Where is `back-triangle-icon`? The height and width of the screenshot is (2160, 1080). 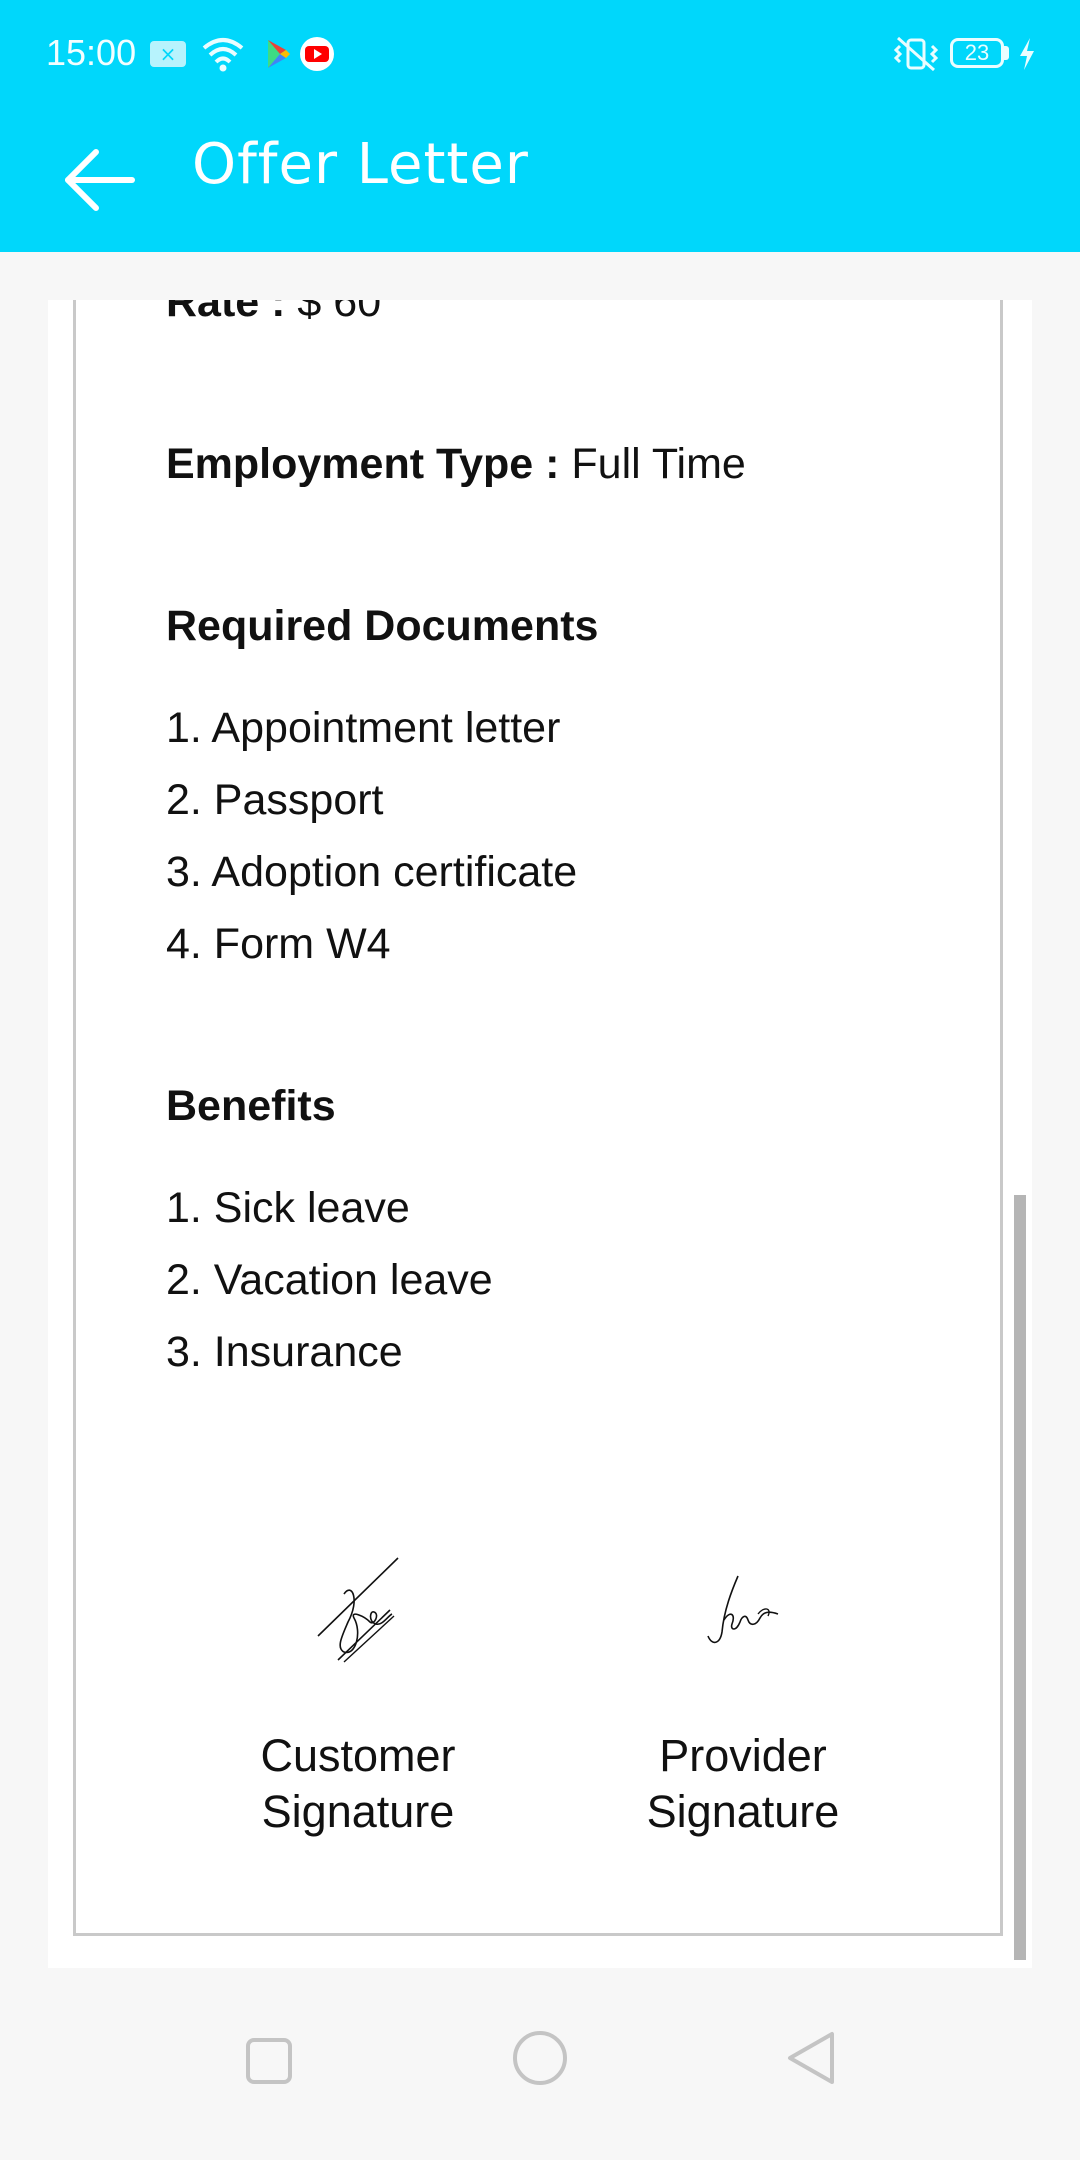 back-triangle-icon is located at coordinates (812, 2058).